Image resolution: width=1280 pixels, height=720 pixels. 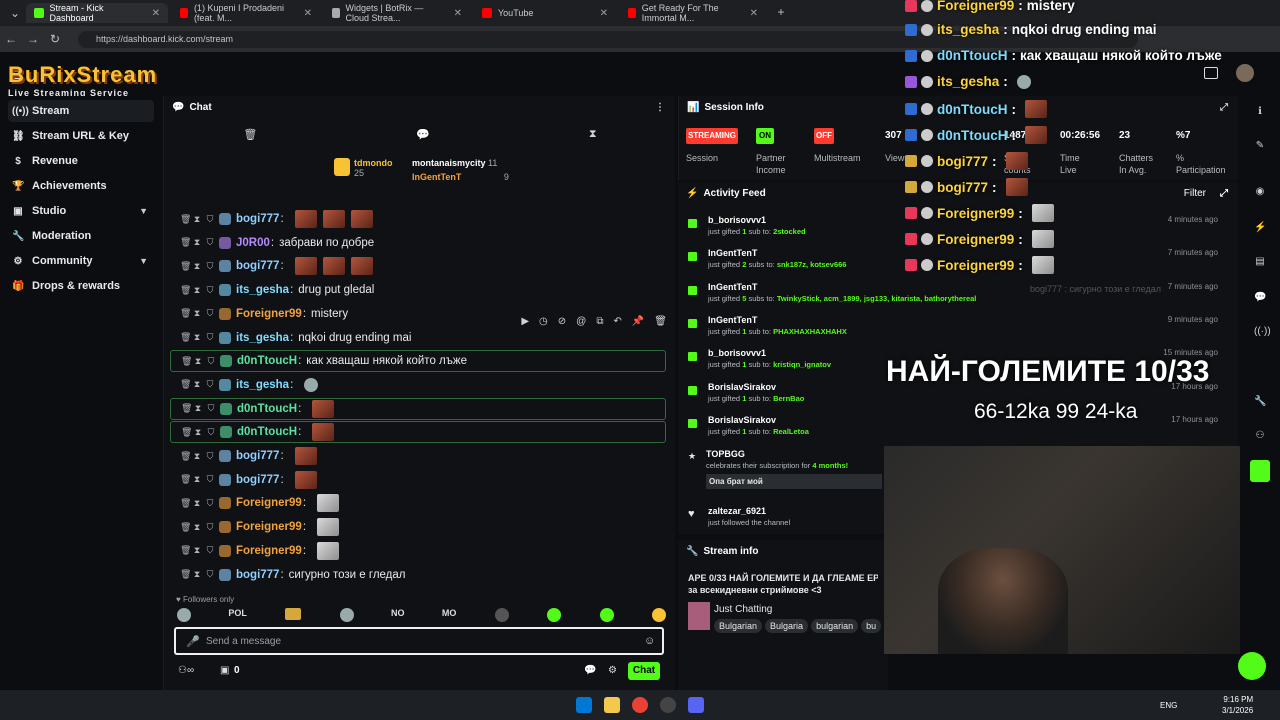 What do you see at coordinates (545, 13) in the screenshot?
I see `tab-youtube: YouTube ✕` at bounding box center [545, 13].